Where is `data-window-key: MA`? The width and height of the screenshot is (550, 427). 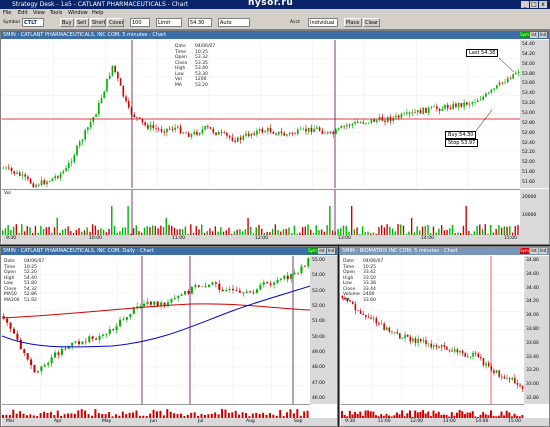
data-window-key: MA is located at coordinates (346, 300).